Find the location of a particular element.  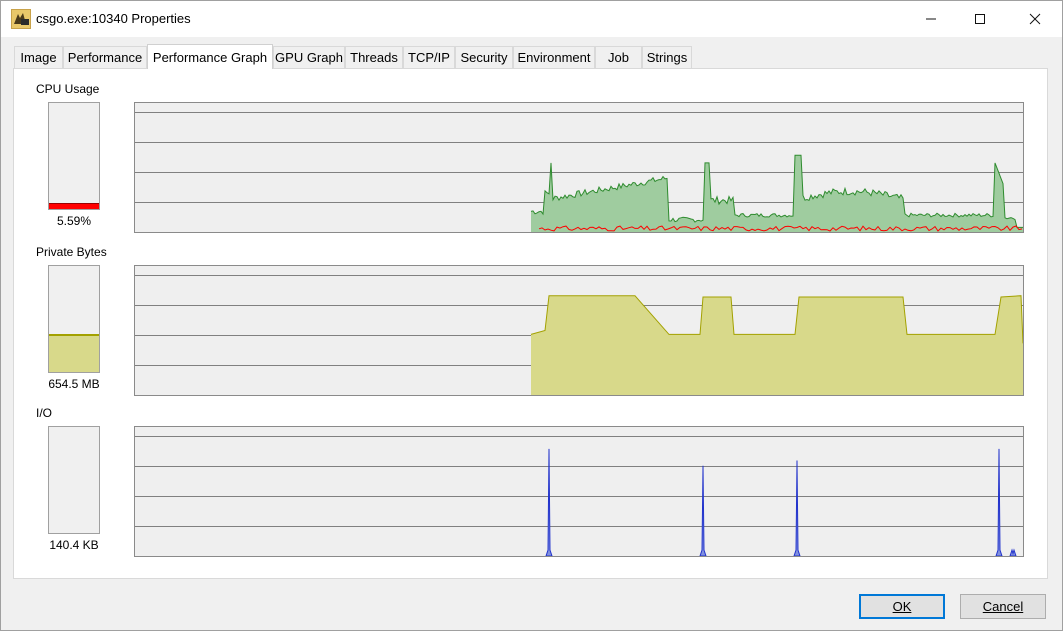

cpu-usage-value: 5.59% is located at coordinates (74, 221).